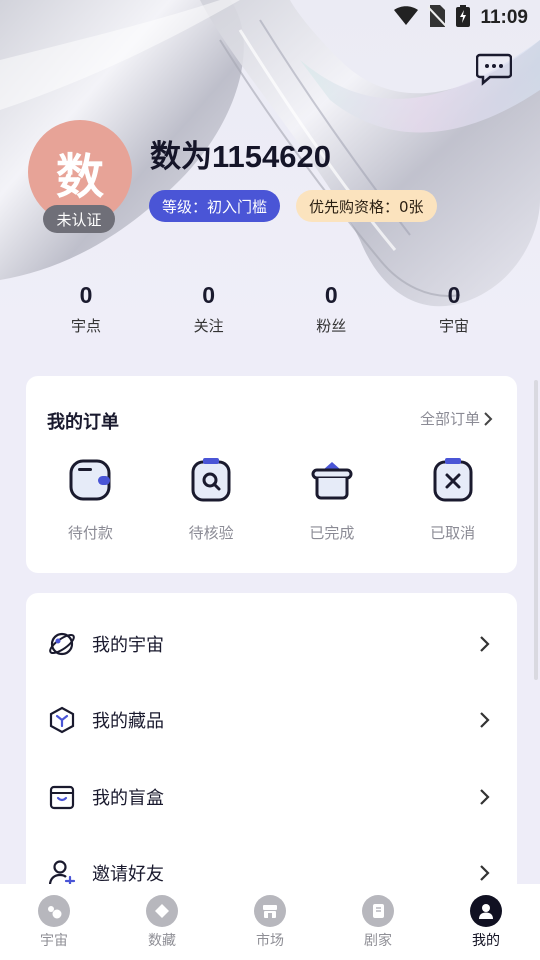  I want to click on order-cancelled: 已取消, so click(453, 500).